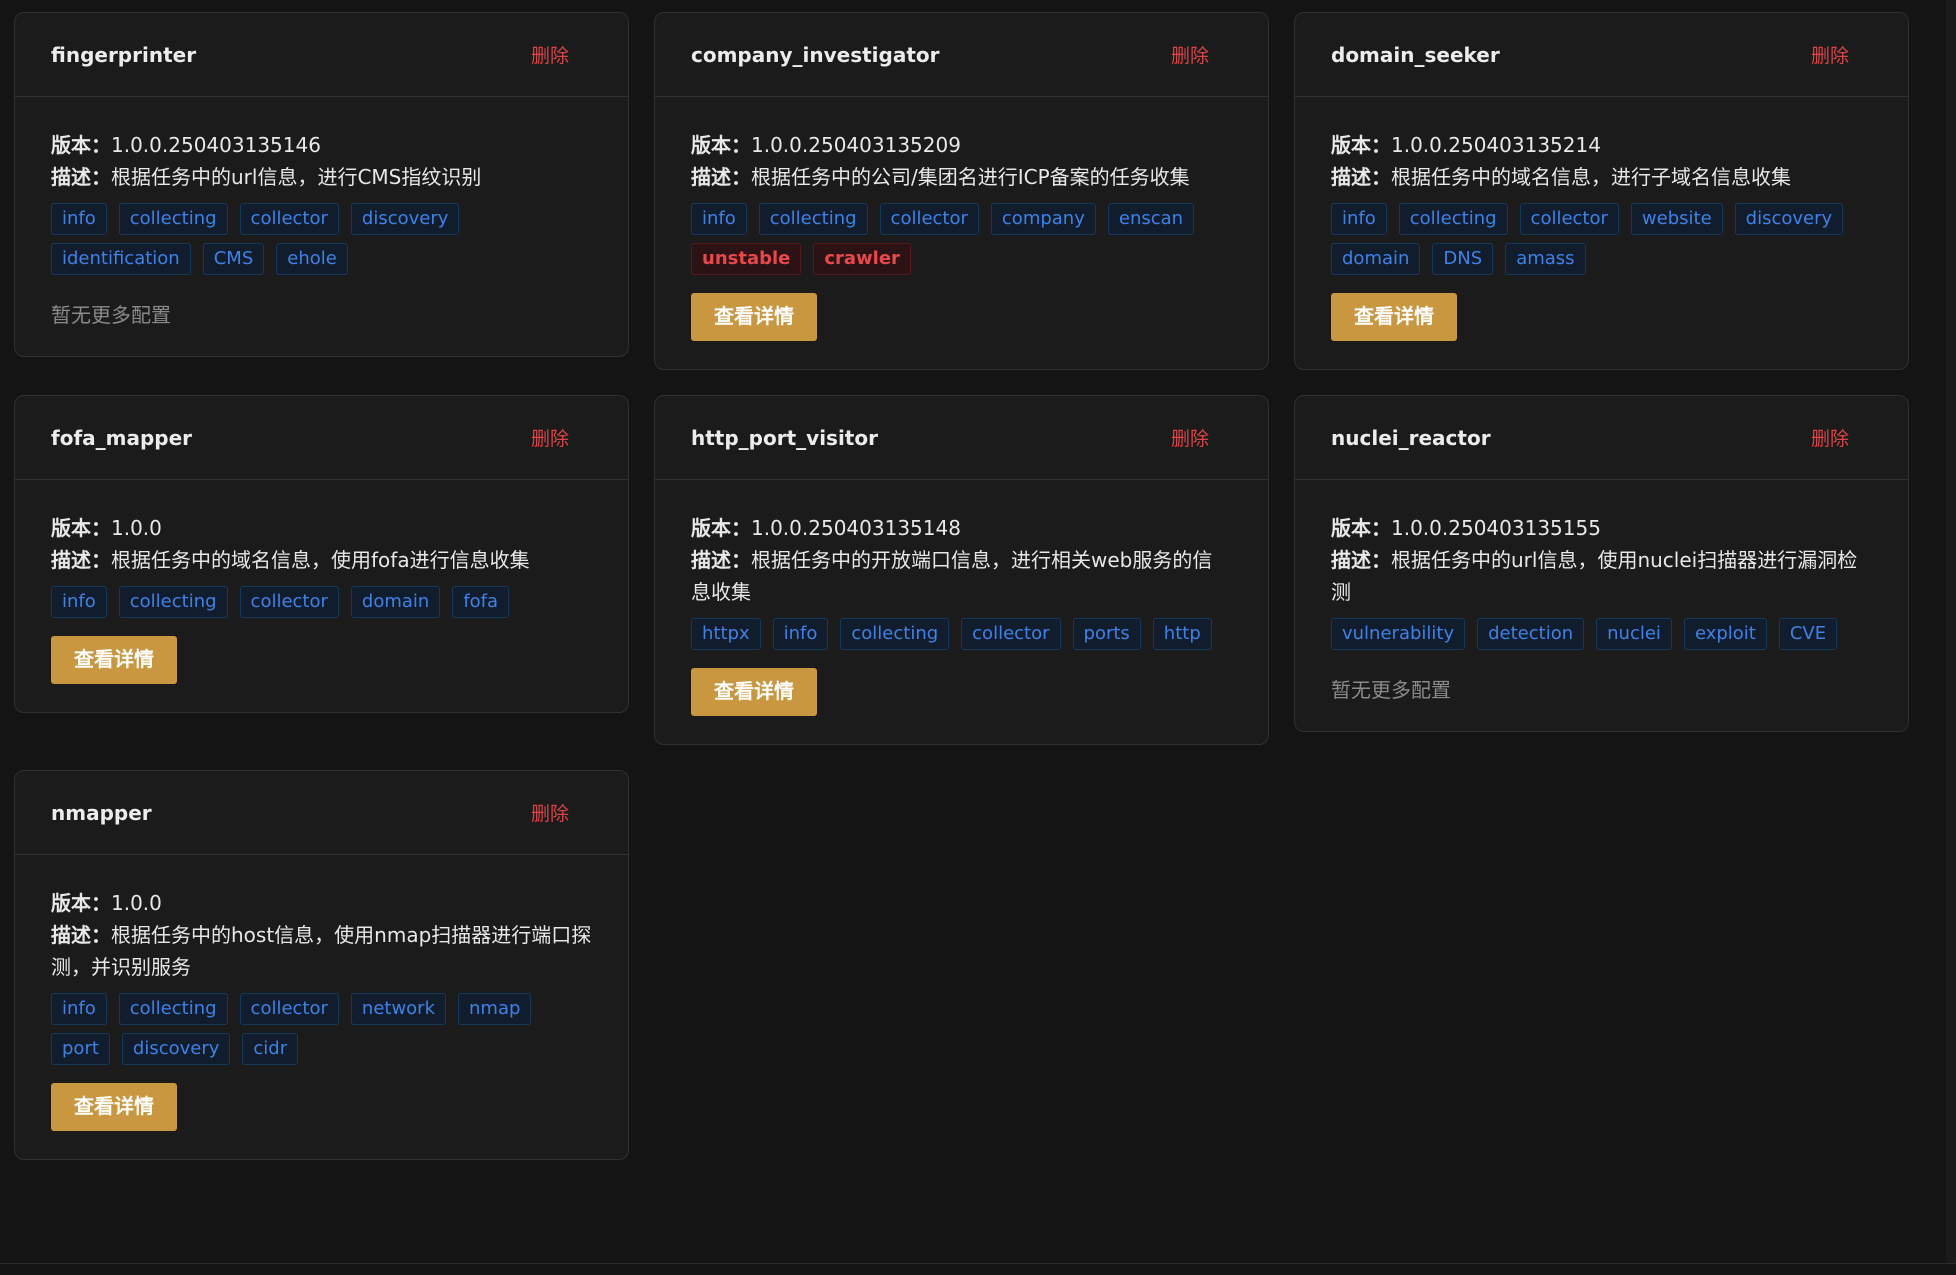 This screenshot has width=1956, height=1275. What do you see at coordinates (961, 528) in the screenshot?
I see `plugin-version-row: 版本：1.0.0.250403135148` at bounding box center [961, 528].